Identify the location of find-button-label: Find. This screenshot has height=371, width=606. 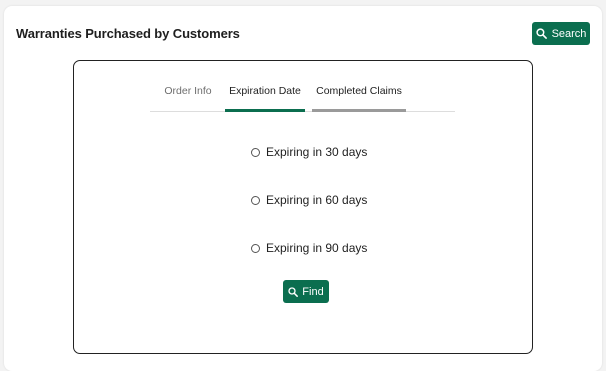
(313, 291).